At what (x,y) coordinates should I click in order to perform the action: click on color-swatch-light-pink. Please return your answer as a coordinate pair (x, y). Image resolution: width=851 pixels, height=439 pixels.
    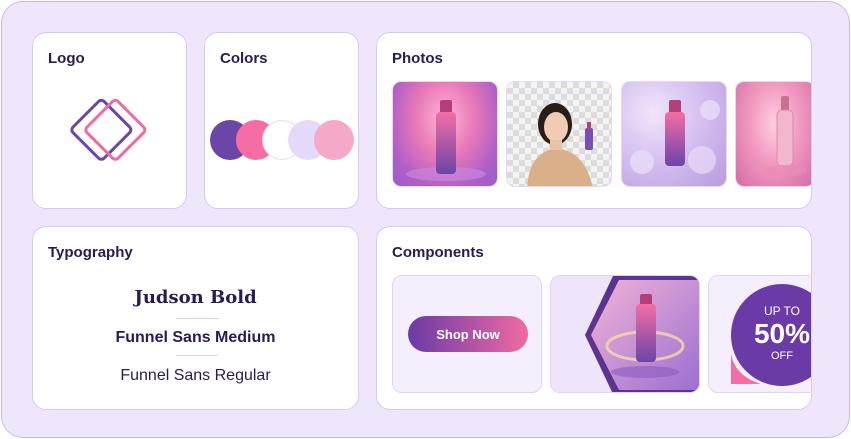
    Looking at the image, I should click on (334, 140).